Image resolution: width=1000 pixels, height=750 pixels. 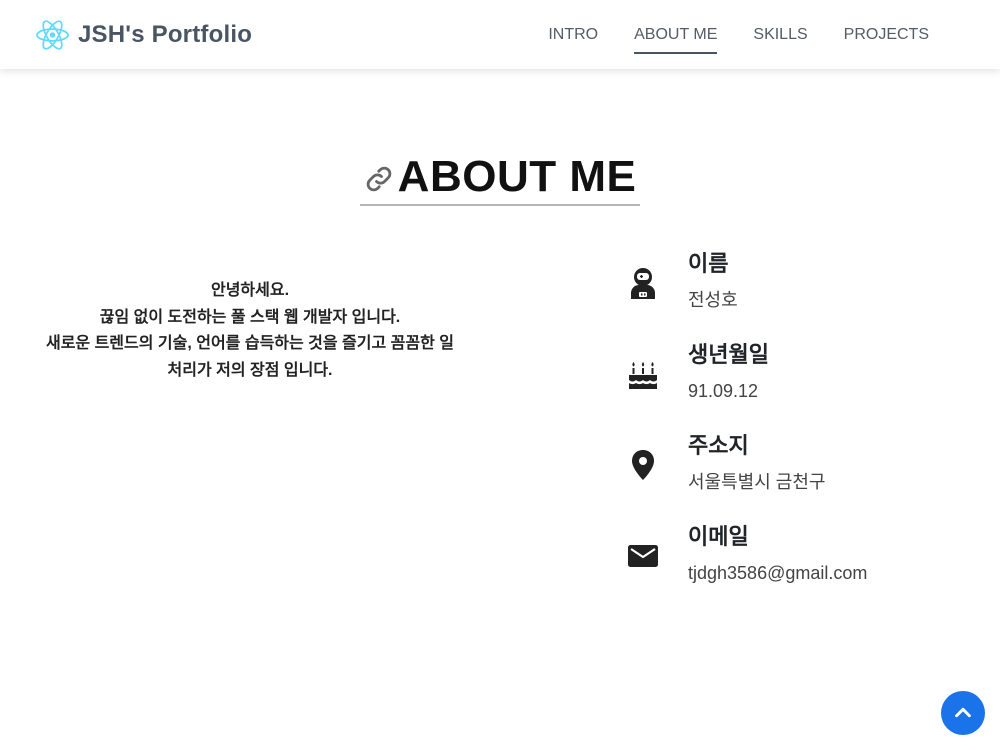 I want to click on info-label: 생년월일, so click(x=728, y=354).